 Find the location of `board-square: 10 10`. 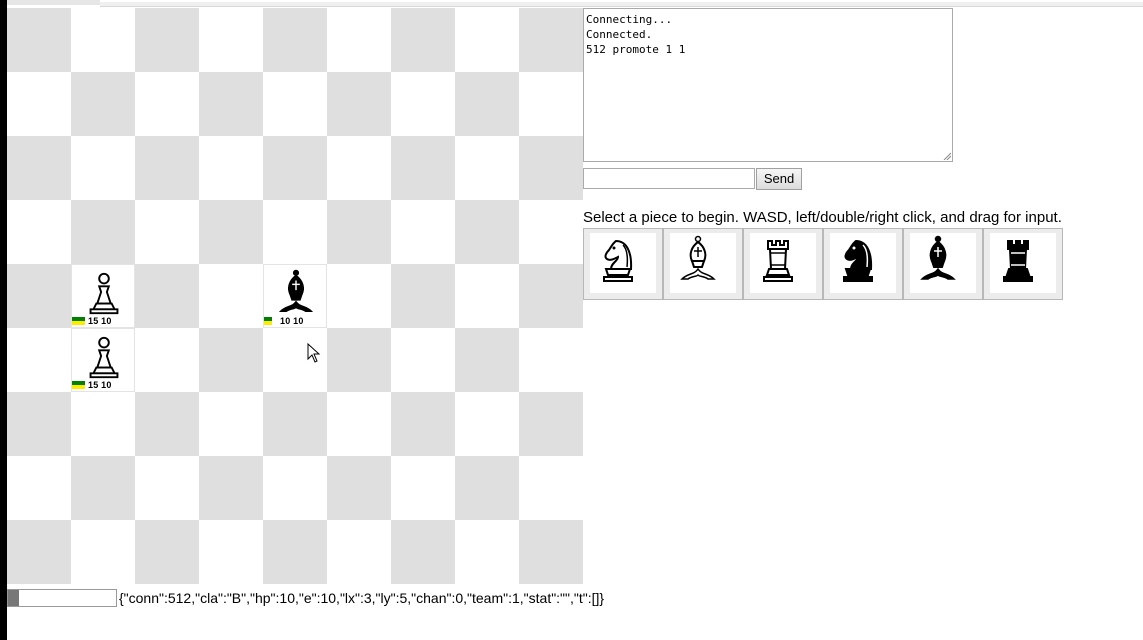

board-square: 10 10 is located at coordinates (295, 296).